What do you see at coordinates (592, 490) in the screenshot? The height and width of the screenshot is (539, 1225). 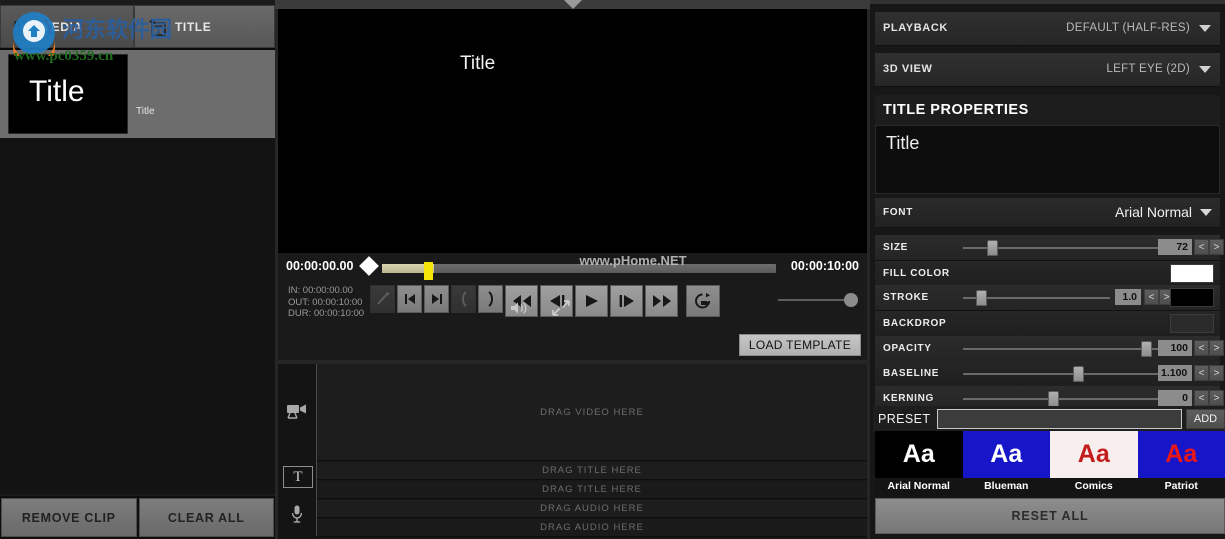 I see `track-title-2: DRAG TITLE HERE` at bounding box center [592, 490].